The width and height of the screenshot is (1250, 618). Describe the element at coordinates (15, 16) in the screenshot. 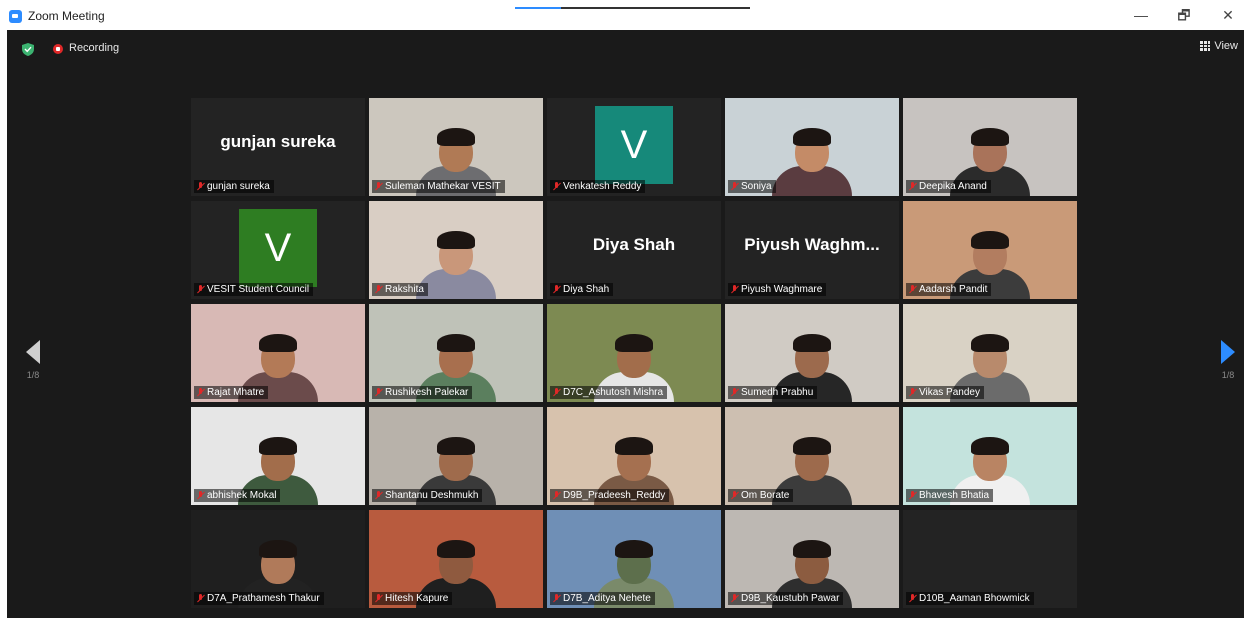

I see `zoom-app-icon` at that location.